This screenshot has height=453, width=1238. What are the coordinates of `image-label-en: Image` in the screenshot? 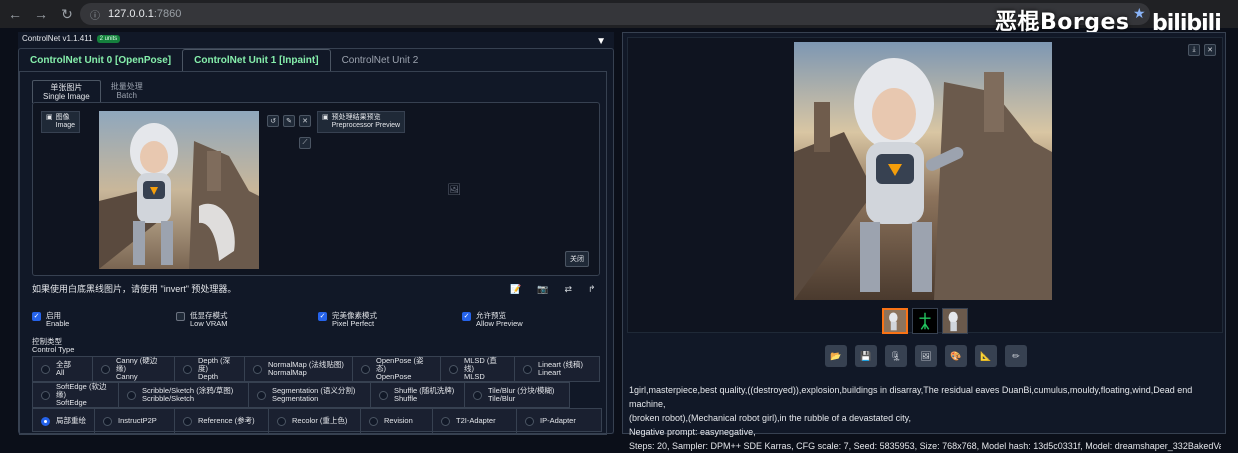 It's located at (65, 125).